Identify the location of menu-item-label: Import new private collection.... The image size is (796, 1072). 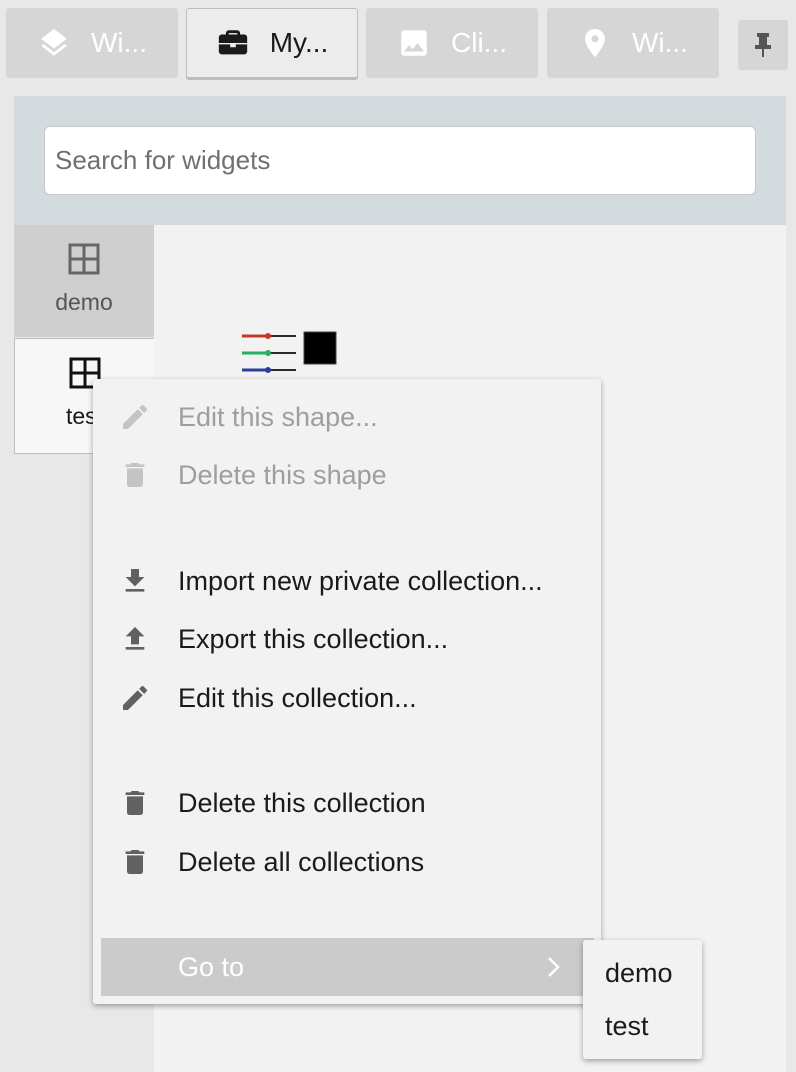
(360, 580).